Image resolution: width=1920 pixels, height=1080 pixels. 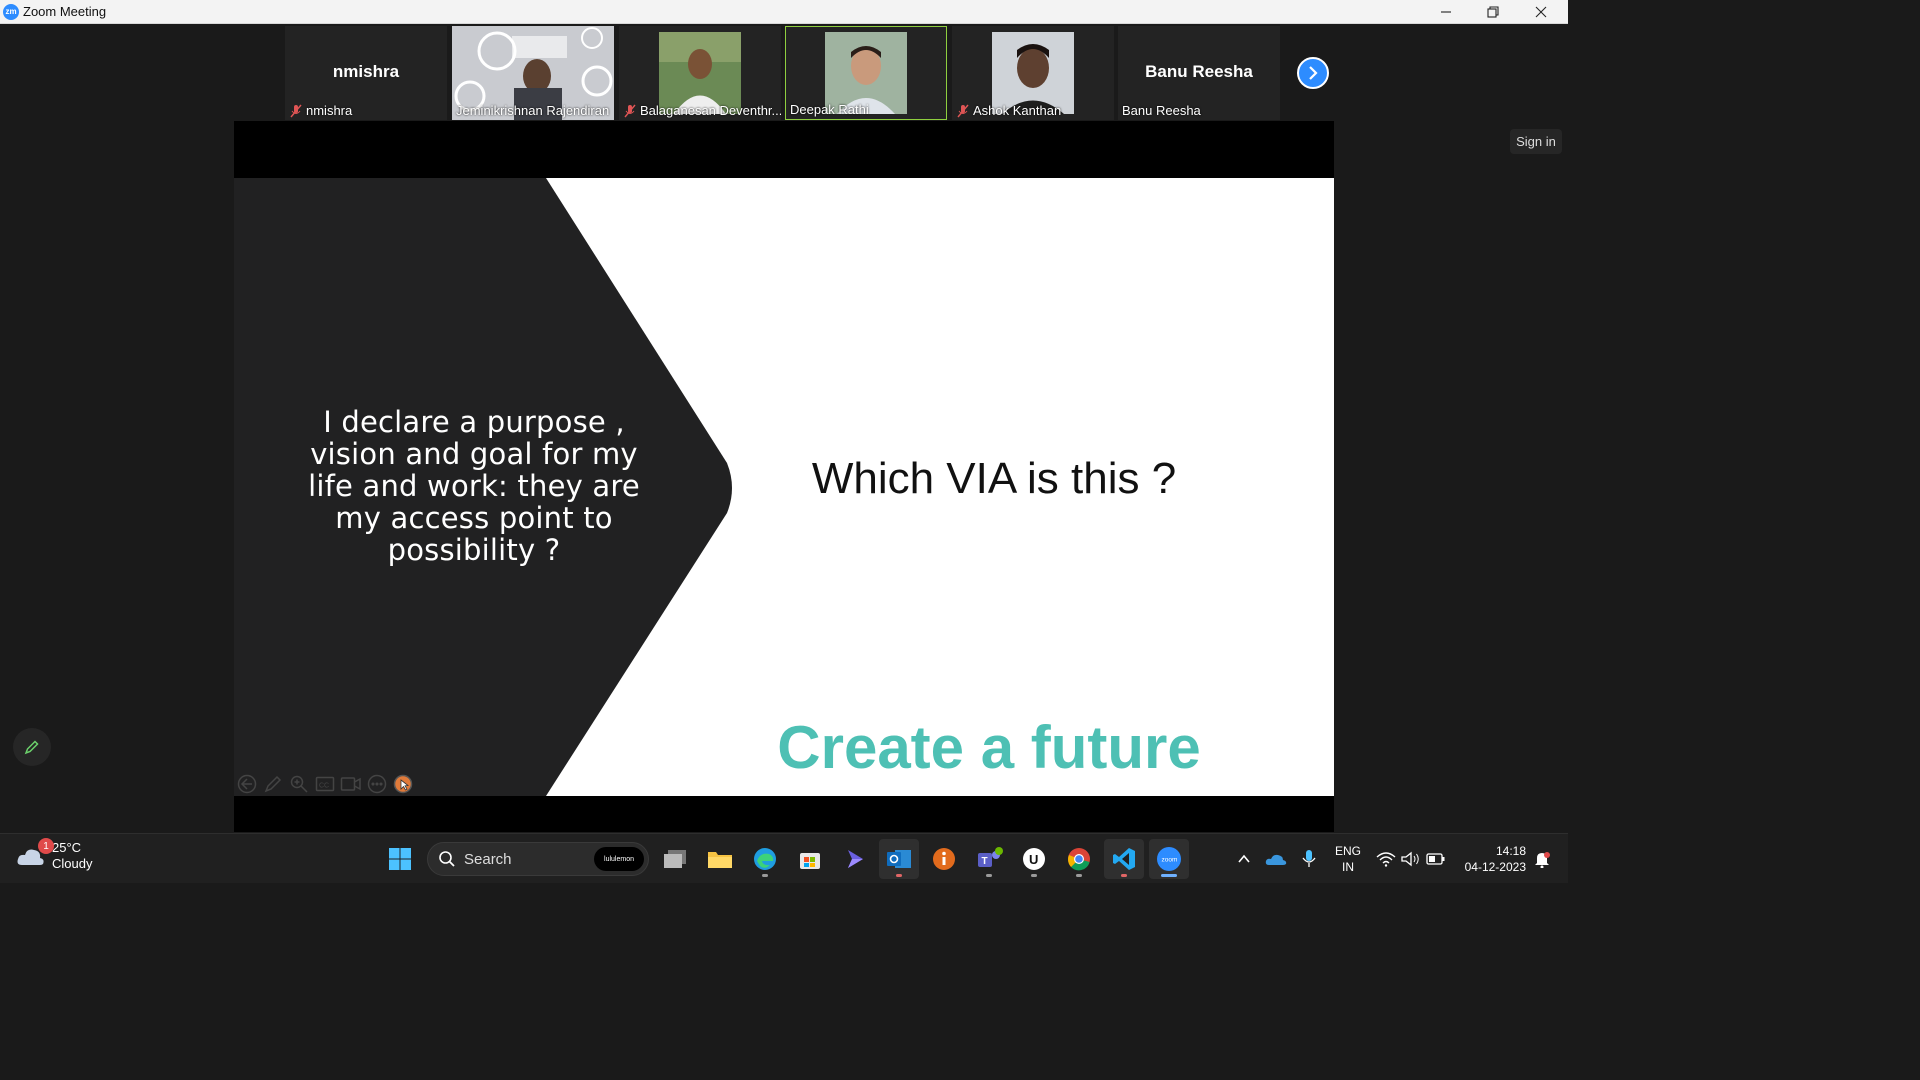 What do you see at coordinates (1348, 859) in the screenshot?
I see `input-language: ENG IN` at bounding box center [1348, 859].